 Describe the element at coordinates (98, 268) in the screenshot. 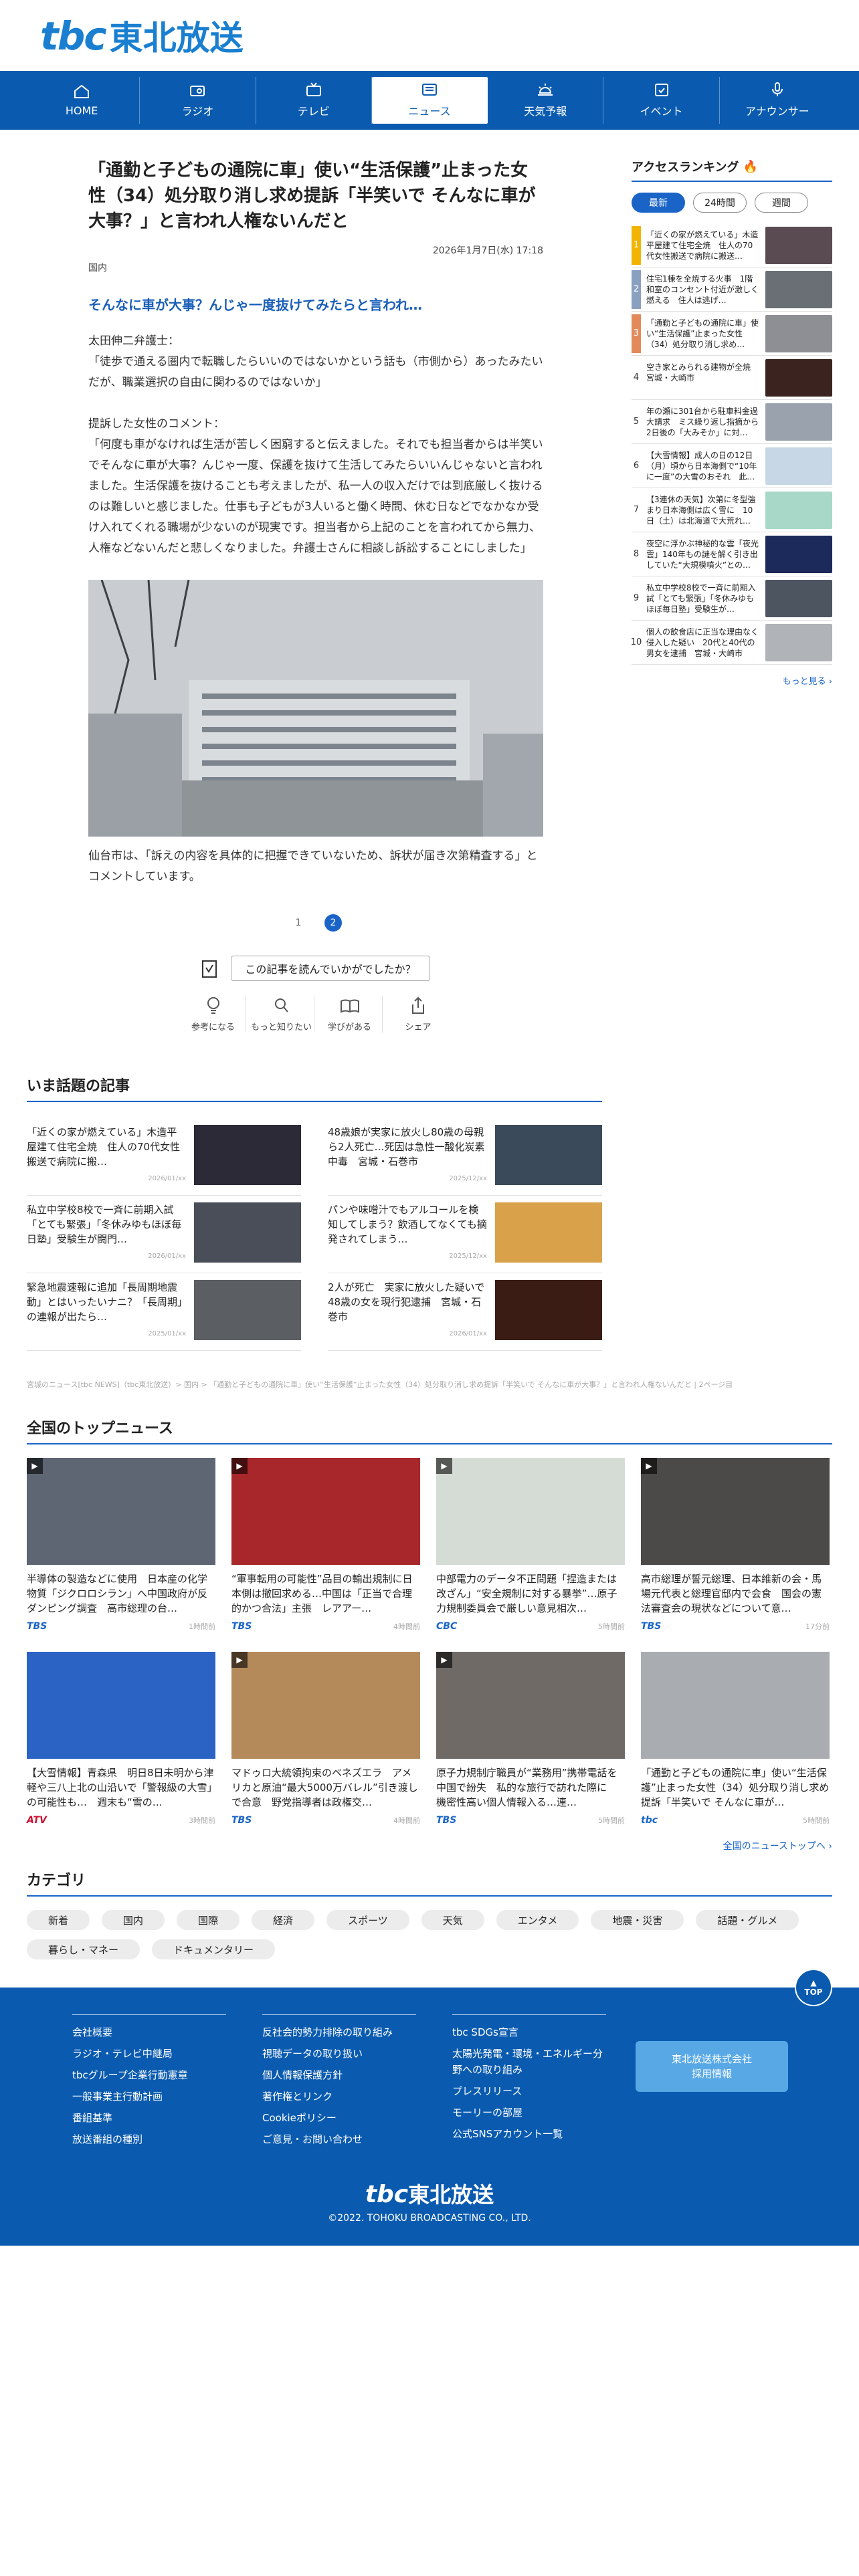

I see `article-category: 国内` at that location.